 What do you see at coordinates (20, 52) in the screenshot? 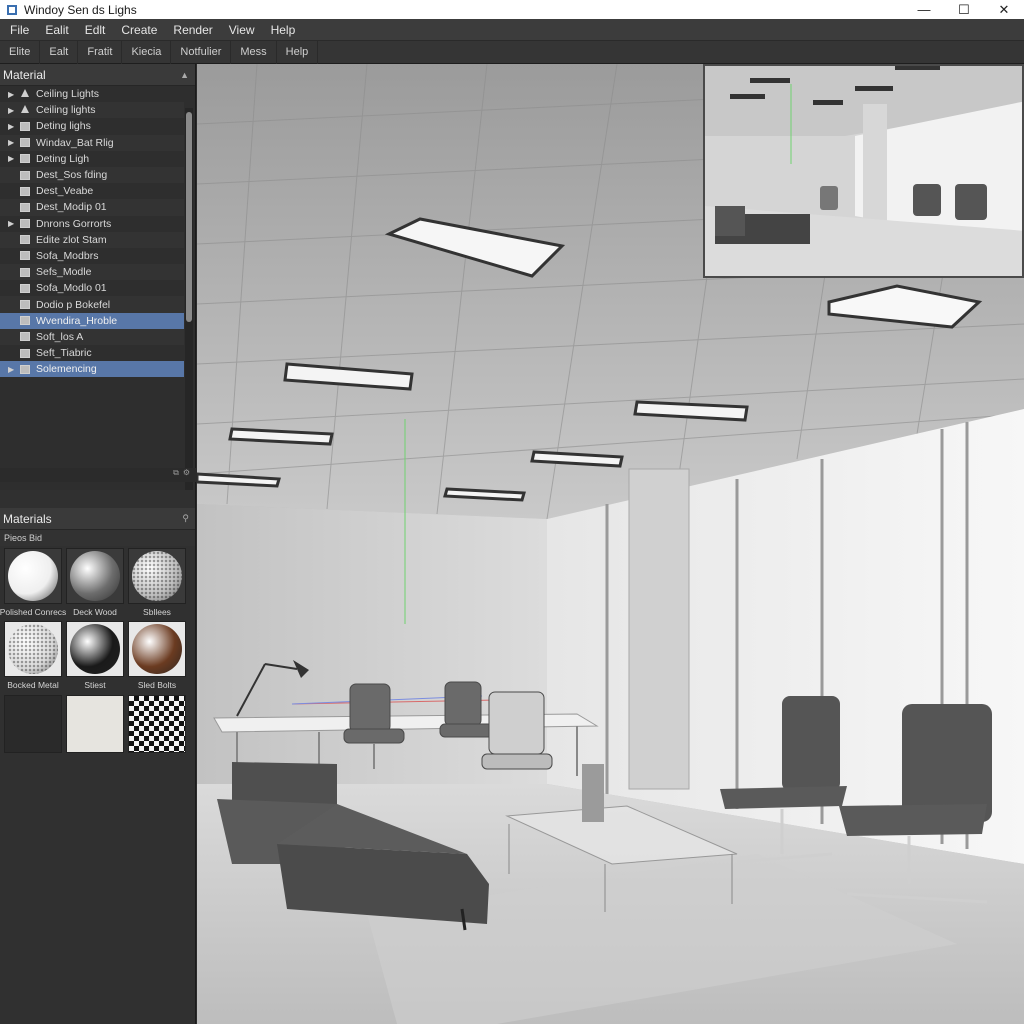
I see `tab-elite: Elite` at bounding box center [20, 52].